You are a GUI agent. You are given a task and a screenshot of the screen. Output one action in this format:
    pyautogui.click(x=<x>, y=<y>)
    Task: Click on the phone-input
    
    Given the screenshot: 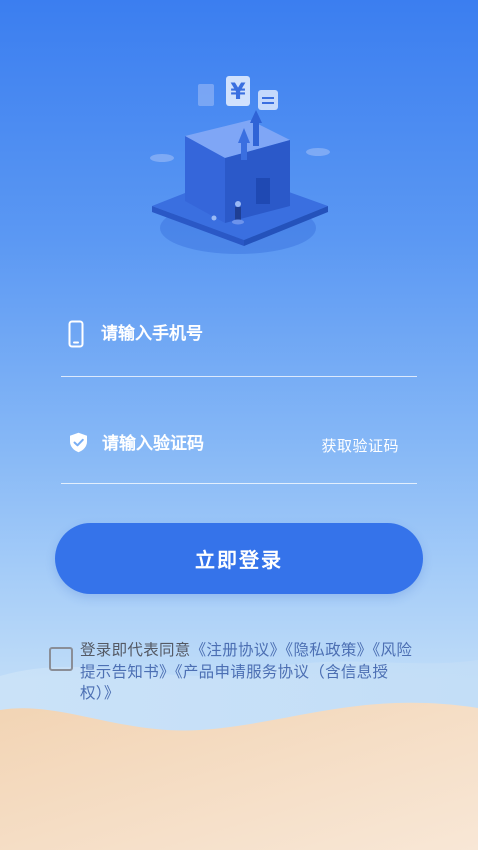 What is the action you would take?
    pyautogui.click(x=216, y=334)
    